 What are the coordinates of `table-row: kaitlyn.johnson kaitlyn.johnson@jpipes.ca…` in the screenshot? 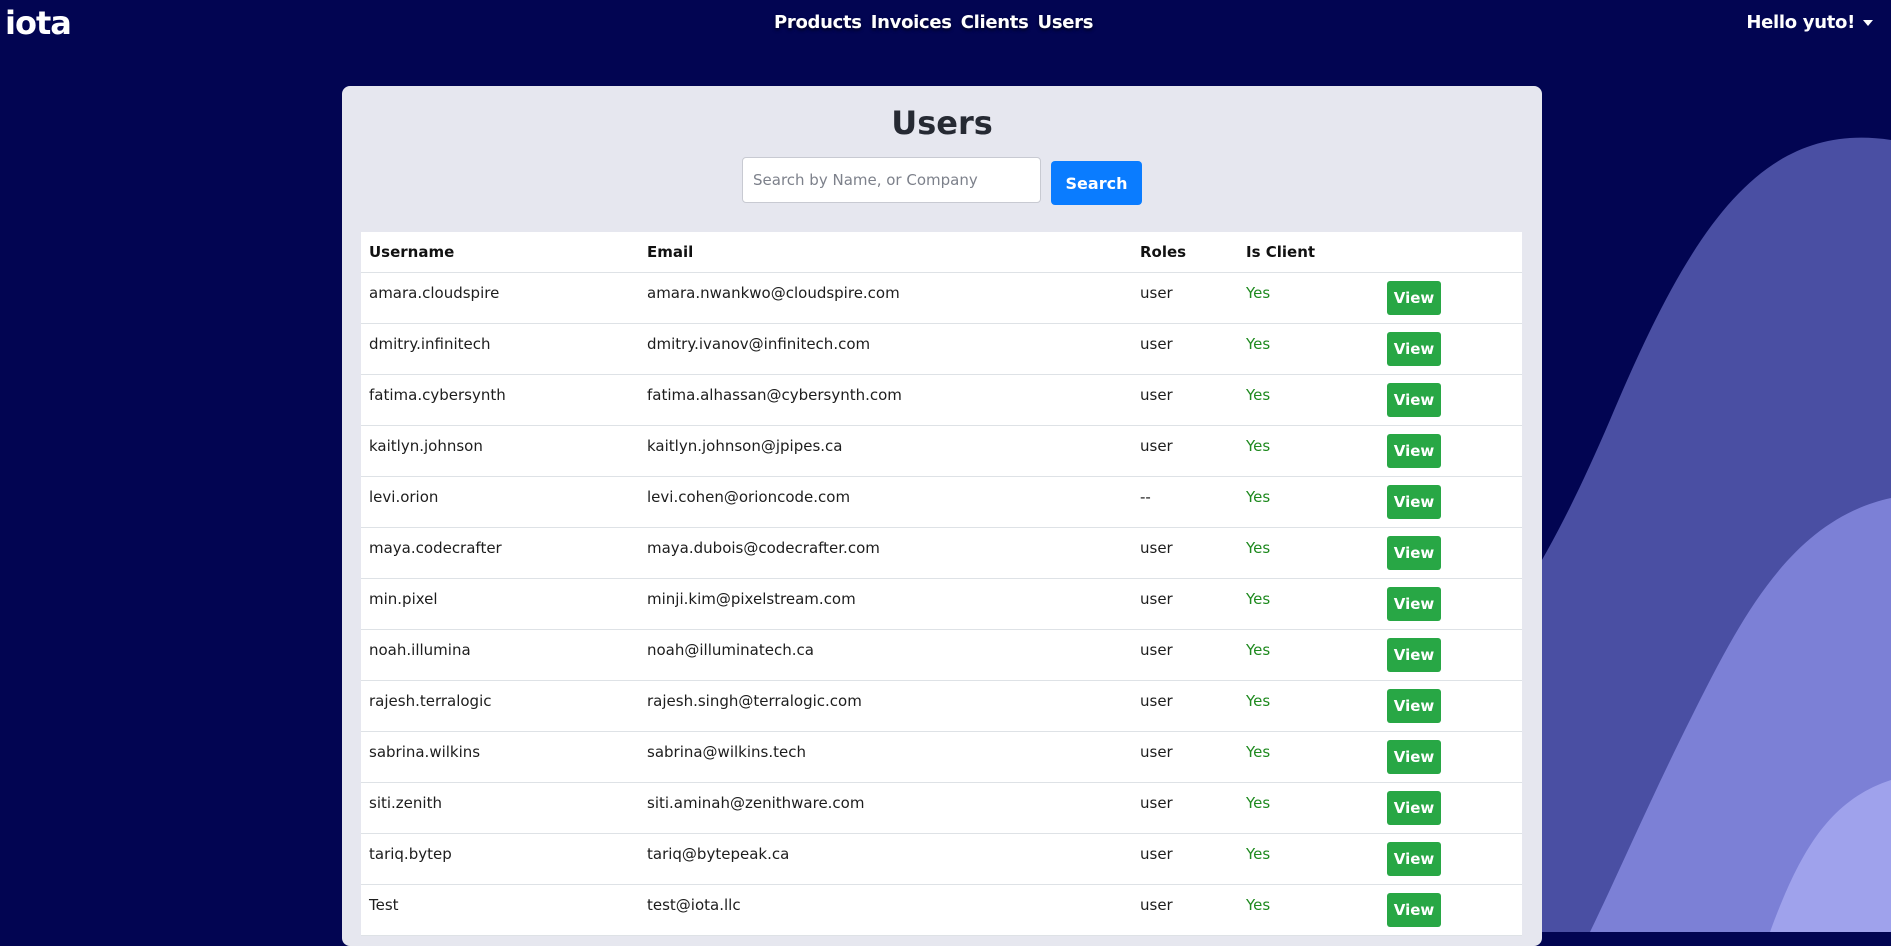 It's located at (941, 451).